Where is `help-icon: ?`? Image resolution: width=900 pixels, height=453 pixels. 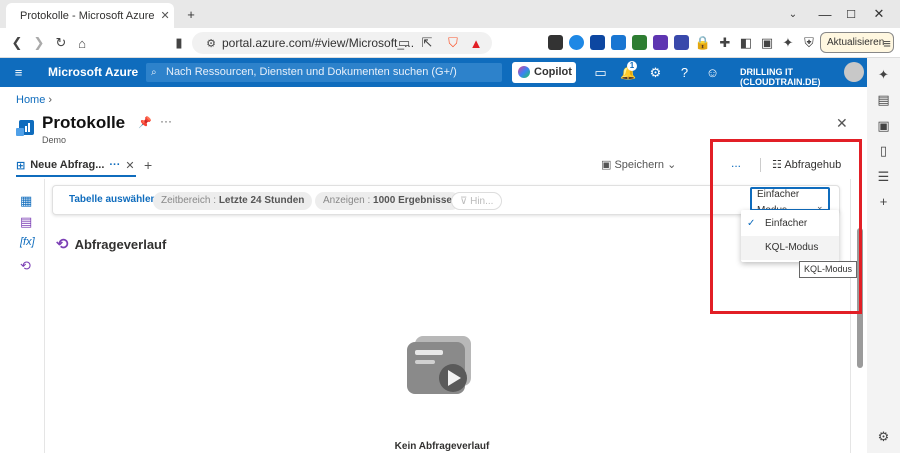
help-icon: ? is located at coordinates (684, 72).